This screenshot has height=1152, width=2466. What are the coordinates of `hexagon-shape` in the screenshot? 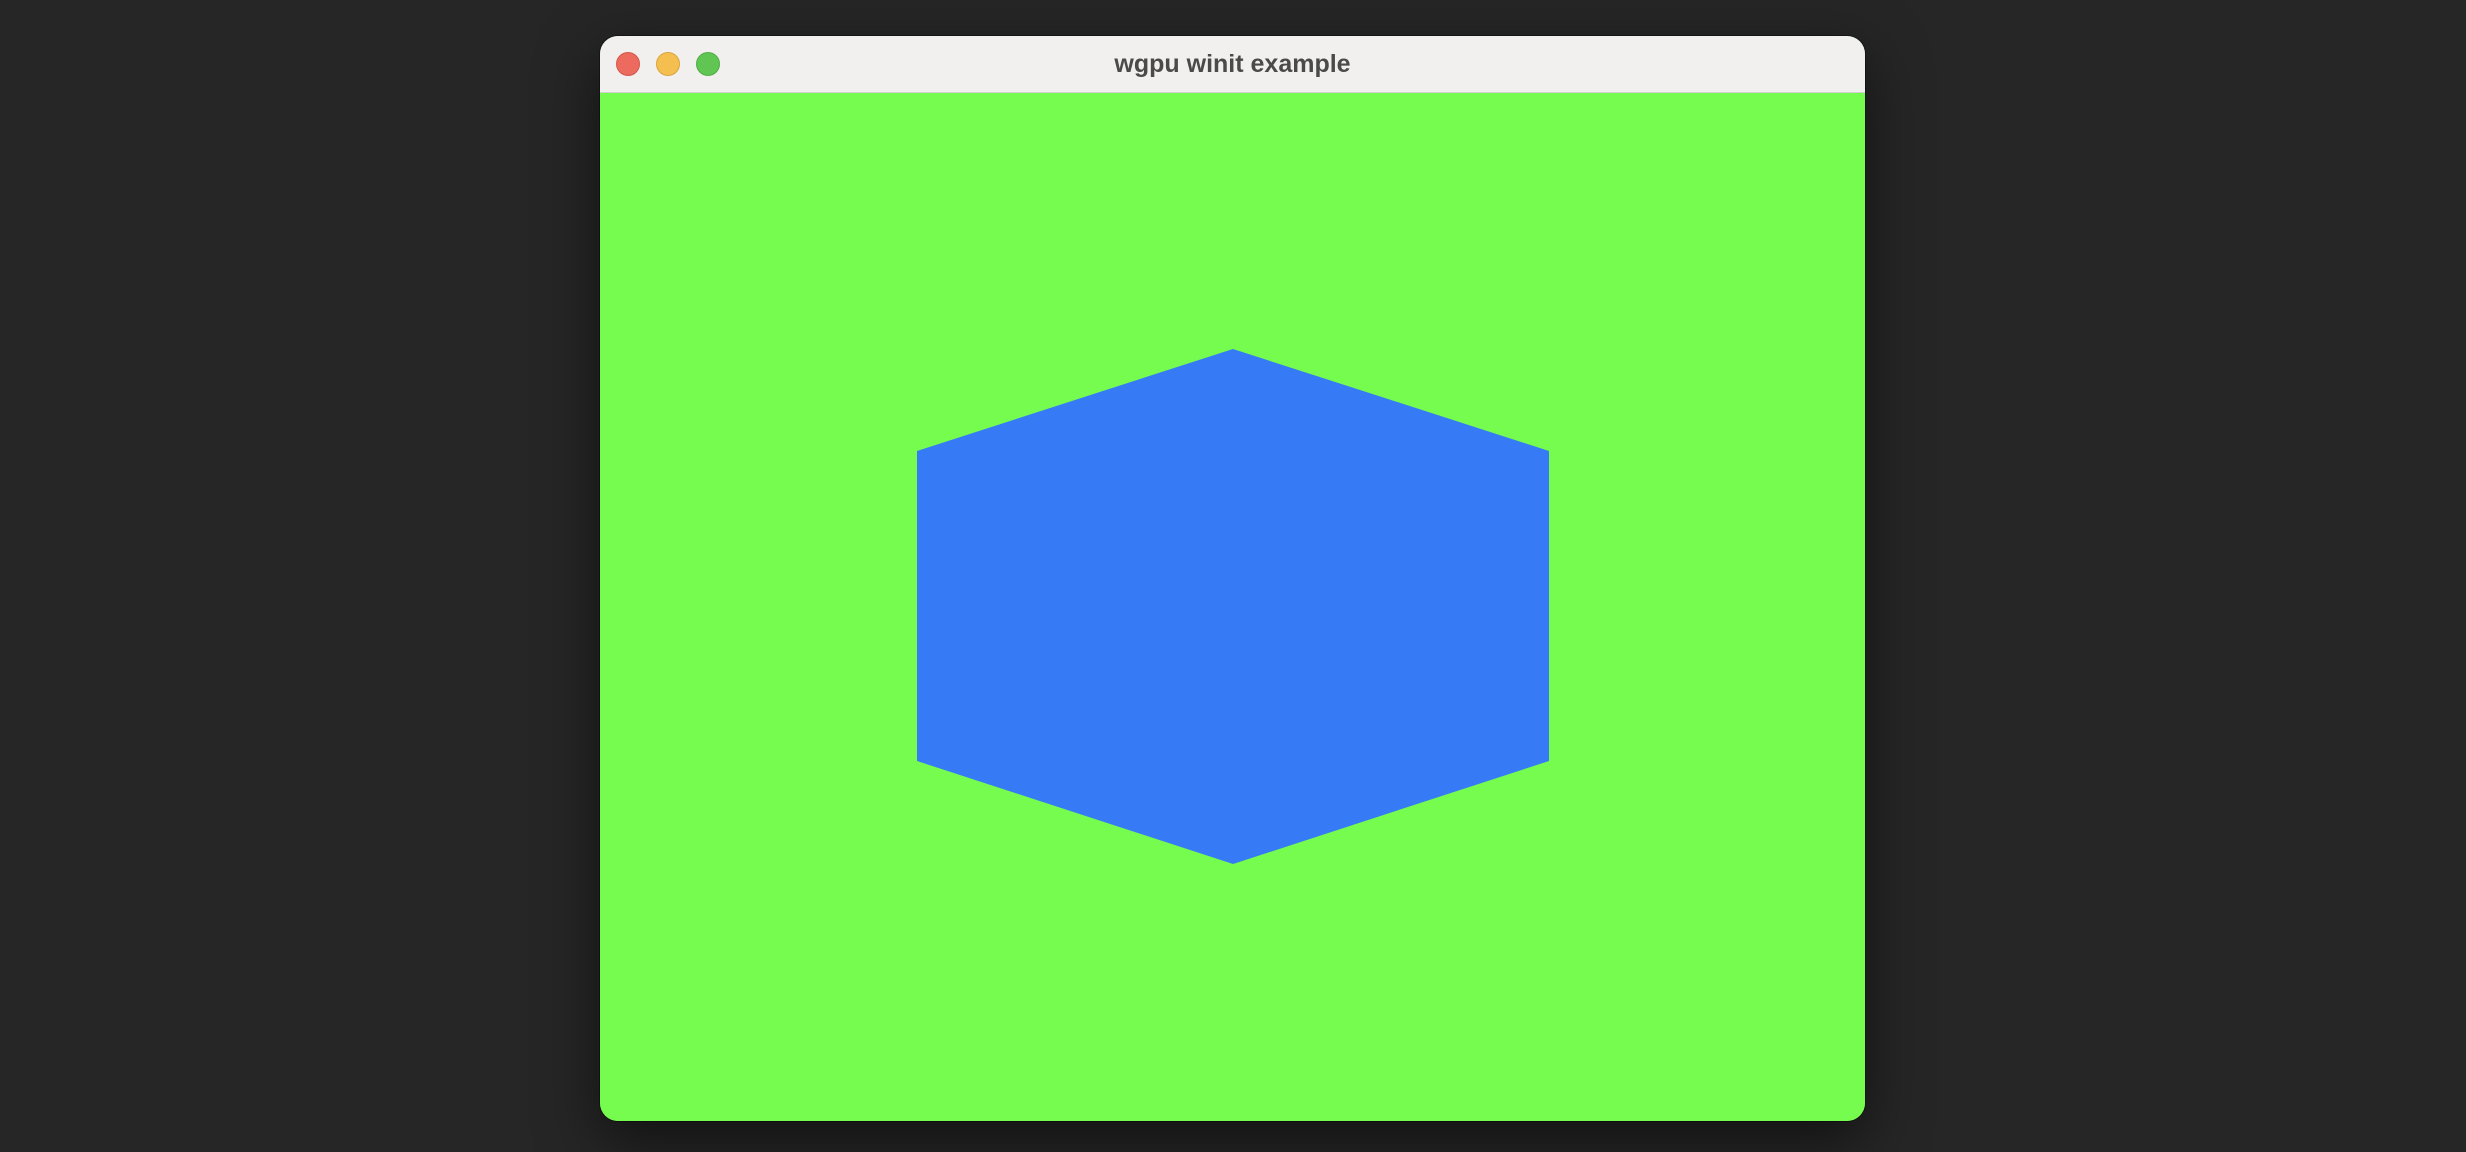 It's located at (1233, 606).